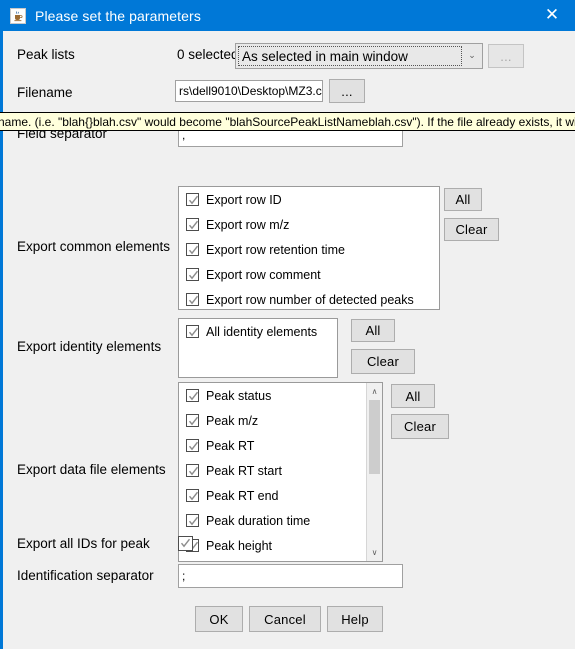 This screenshot has width=575, height=649. I want to click on identity-elements-items: All identity elements, so click(258, 331).